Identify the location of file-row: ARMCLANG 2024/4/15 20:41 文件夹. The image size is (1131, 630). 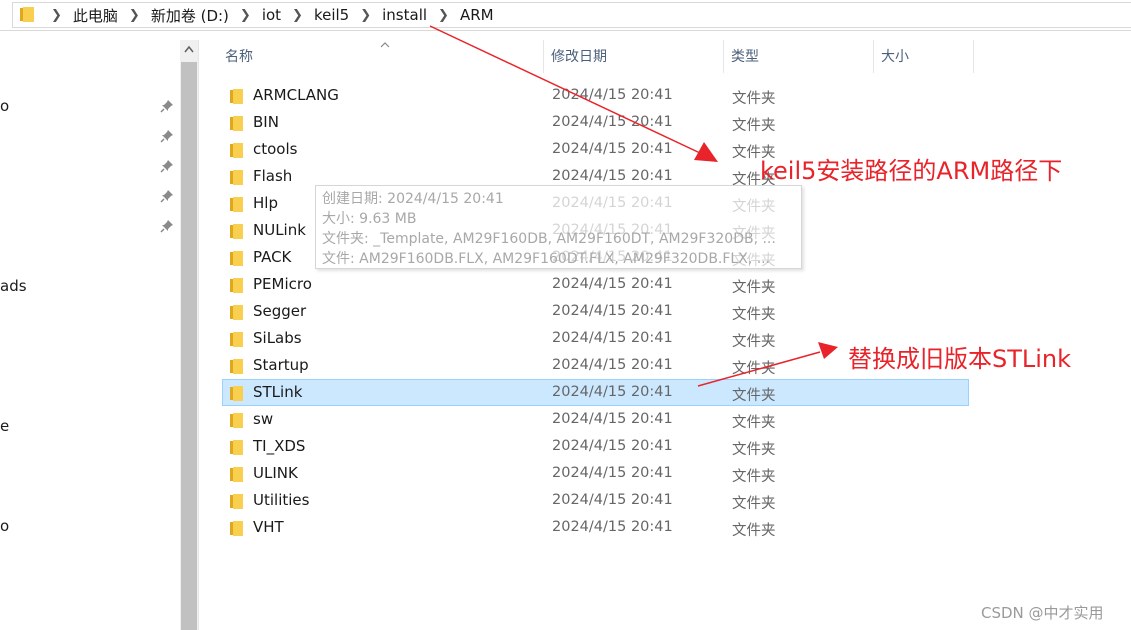
(595, 95).